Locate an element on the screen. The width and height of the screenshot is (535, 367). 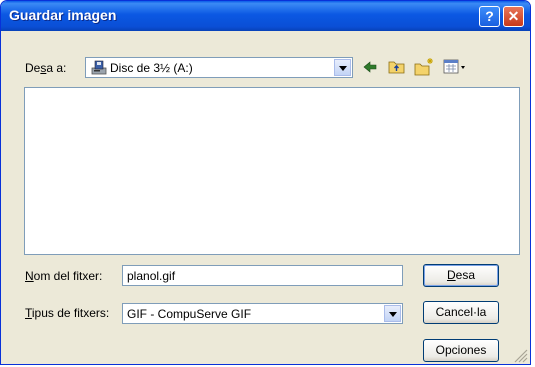
filename-label: Nom del fitxer: is located at coordinates (64, 276).